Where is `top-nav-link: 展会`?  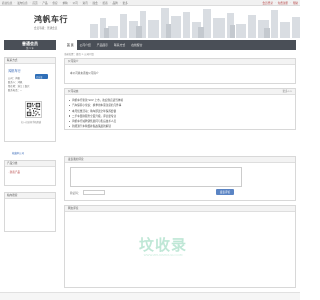
top-nav-link: 展会 is located at coordinates (95, 3).